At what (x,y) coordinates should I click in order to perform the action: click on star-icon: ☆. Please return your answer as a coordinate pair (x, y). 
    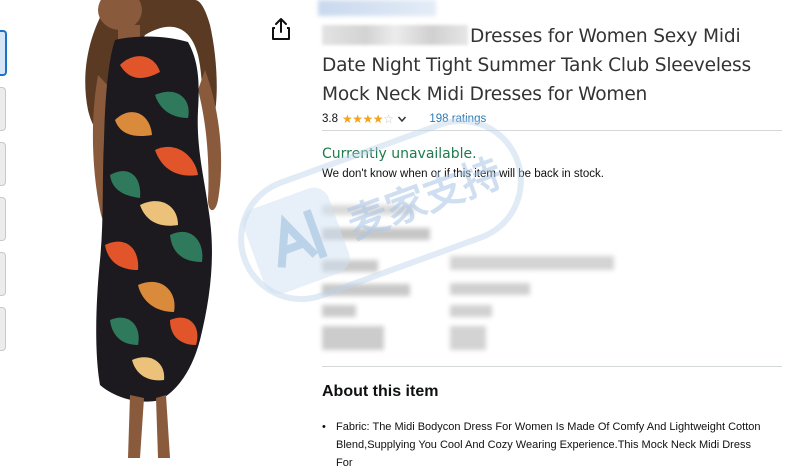
    Looking at the image, I should click on (388, 119).